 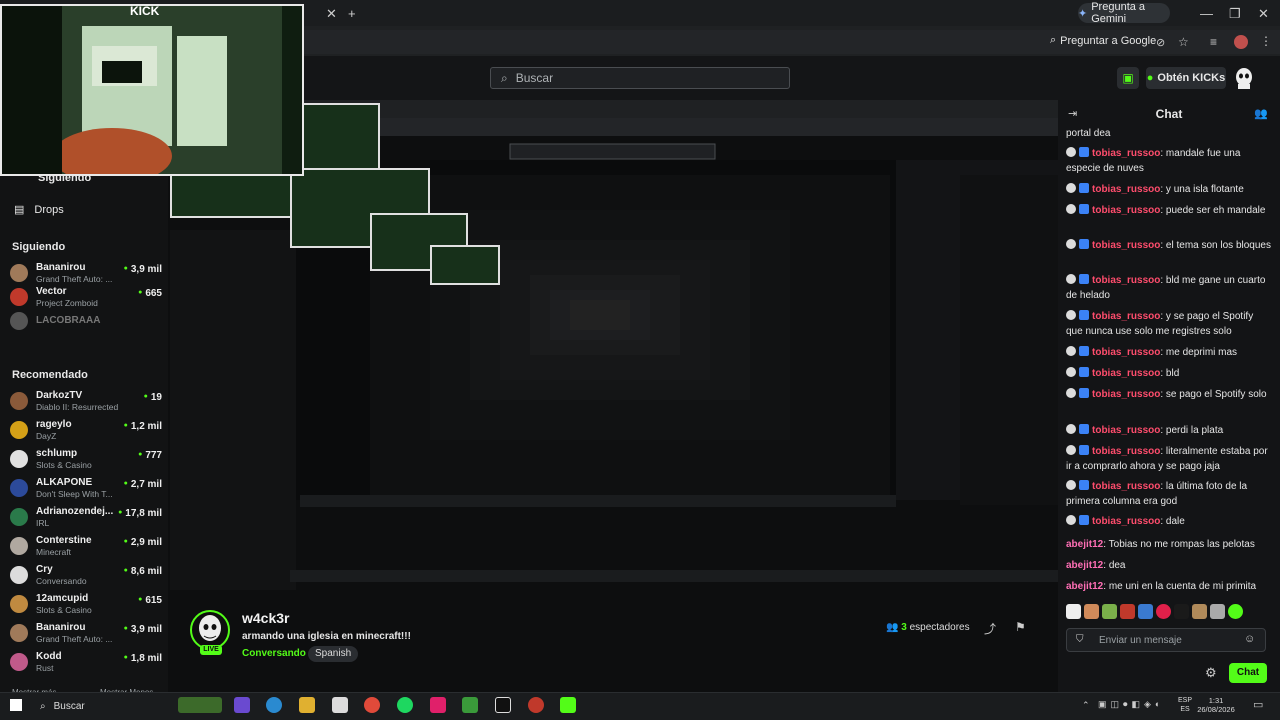 I want to click on notification-icon: ▭, so click(x=1258, y=704).